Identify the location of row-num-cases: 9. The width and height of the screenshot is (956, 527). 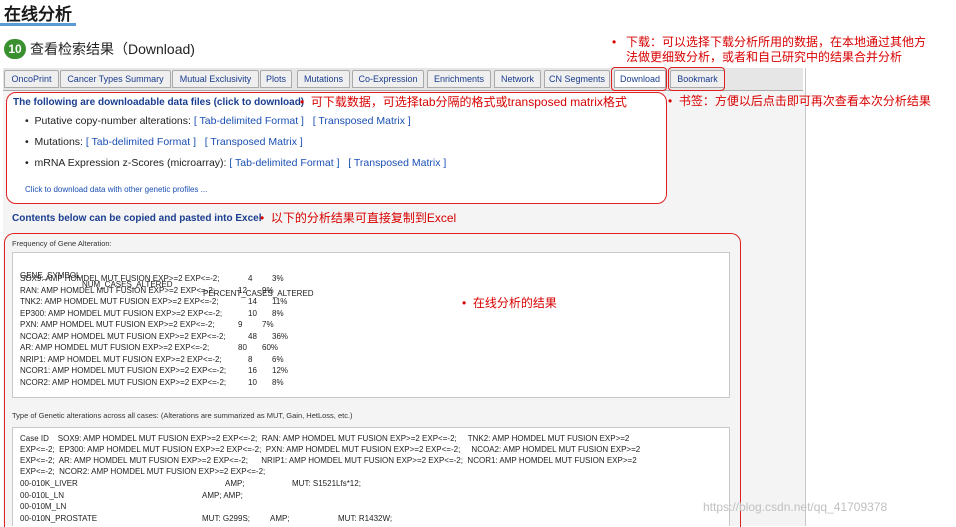
(240, 324).